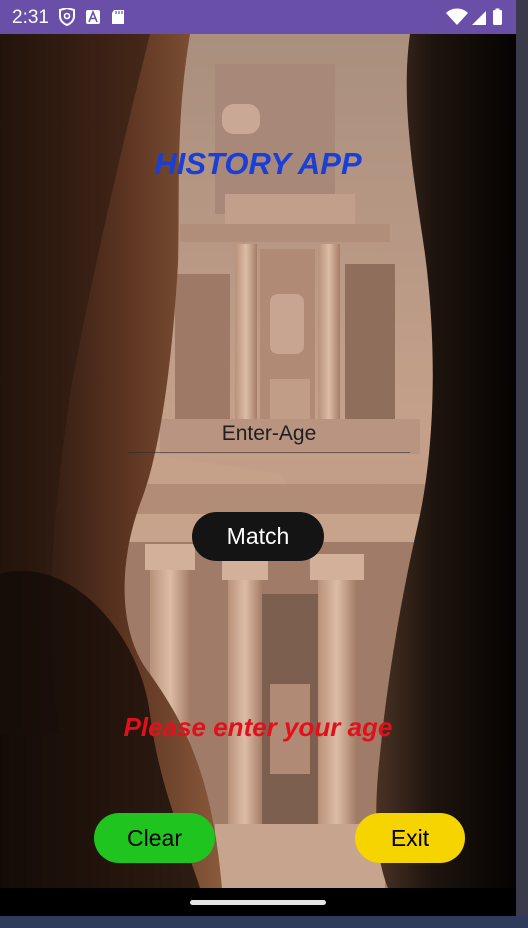  What do you see at coordinates (264, 922) in the screenshot?
I see `emulator-edge-bottom` at bounding box center [264, 922].